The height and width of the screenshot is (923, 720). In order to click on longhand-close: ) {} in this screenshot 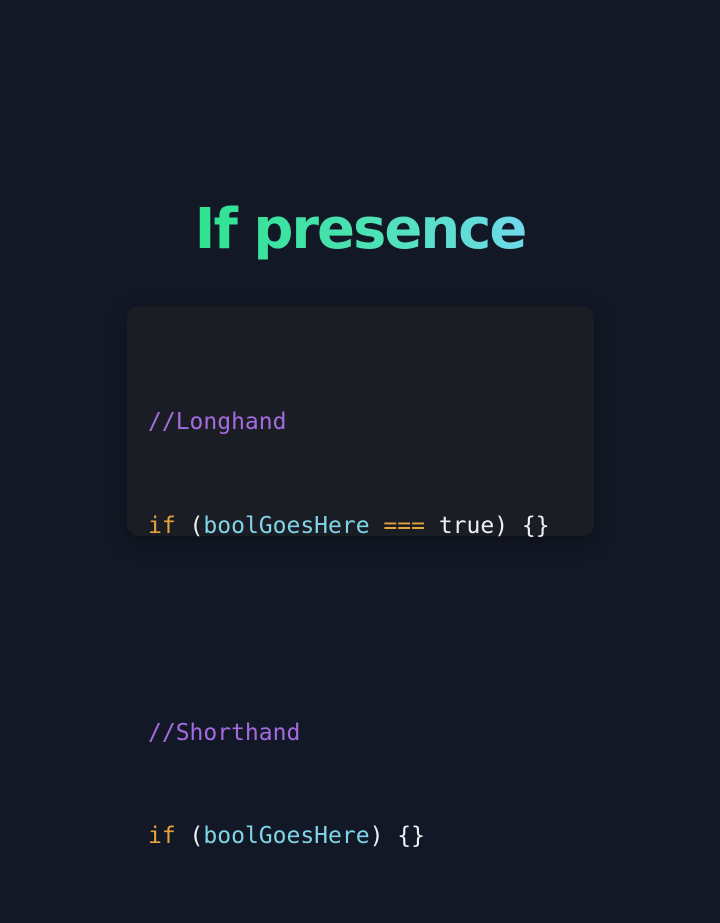, I will do `click(522, 525)`.